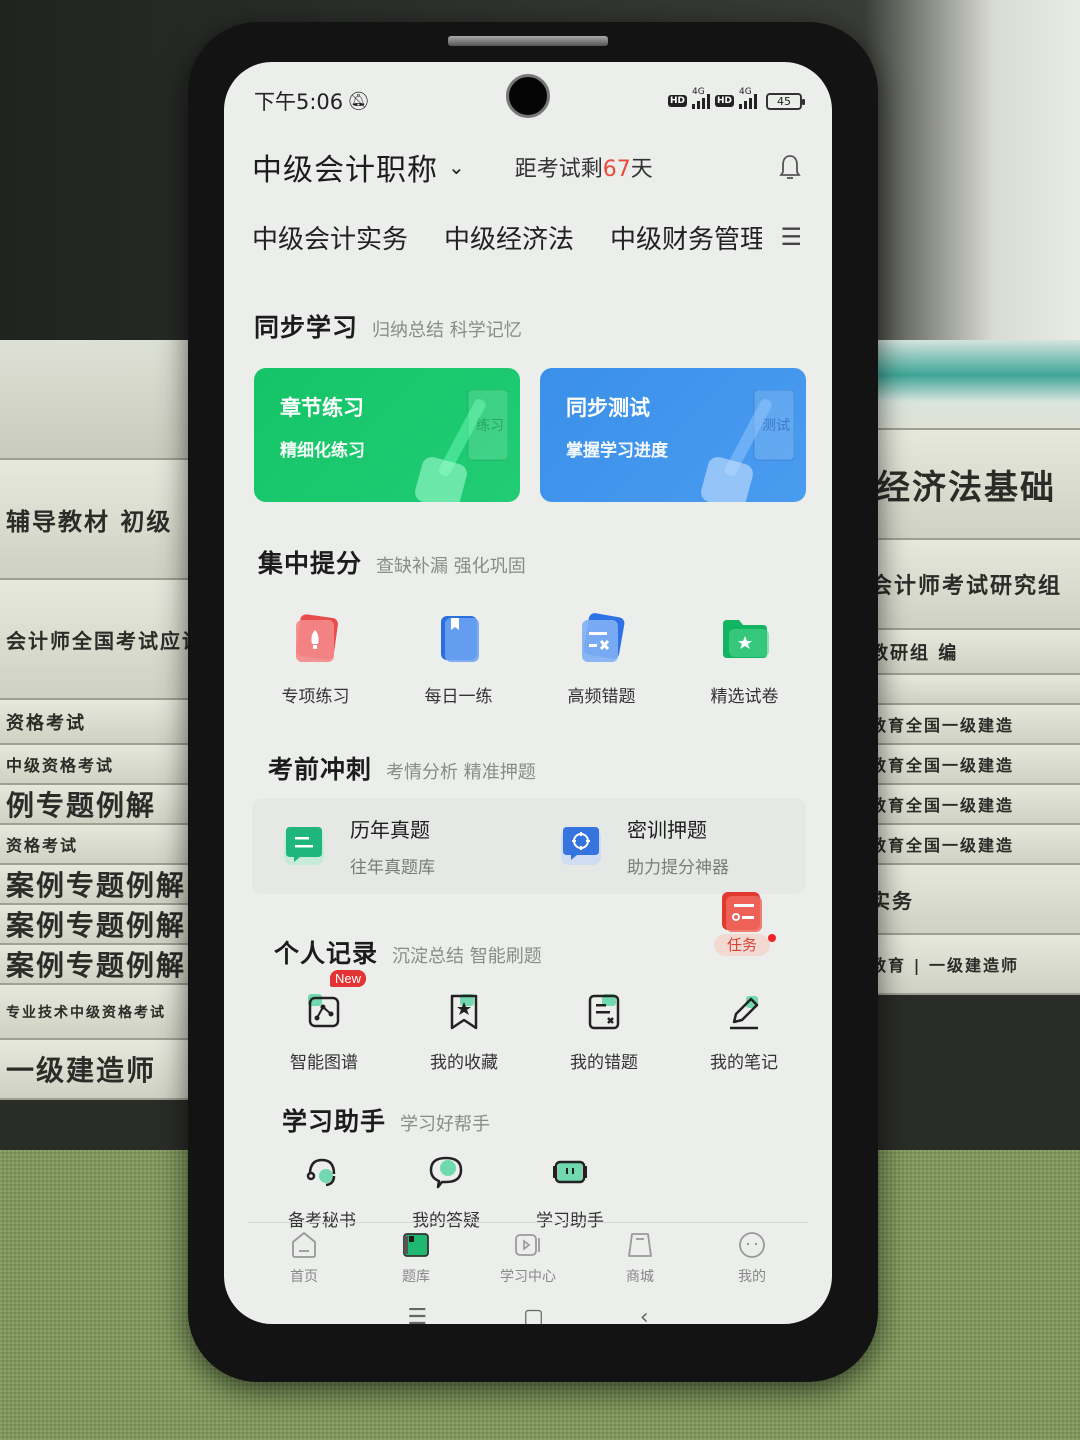  Describe the element at coordinates (451, 566) in the screenshot. I see `section-subtitle: 查缺补漏 强化巩固` at that location.